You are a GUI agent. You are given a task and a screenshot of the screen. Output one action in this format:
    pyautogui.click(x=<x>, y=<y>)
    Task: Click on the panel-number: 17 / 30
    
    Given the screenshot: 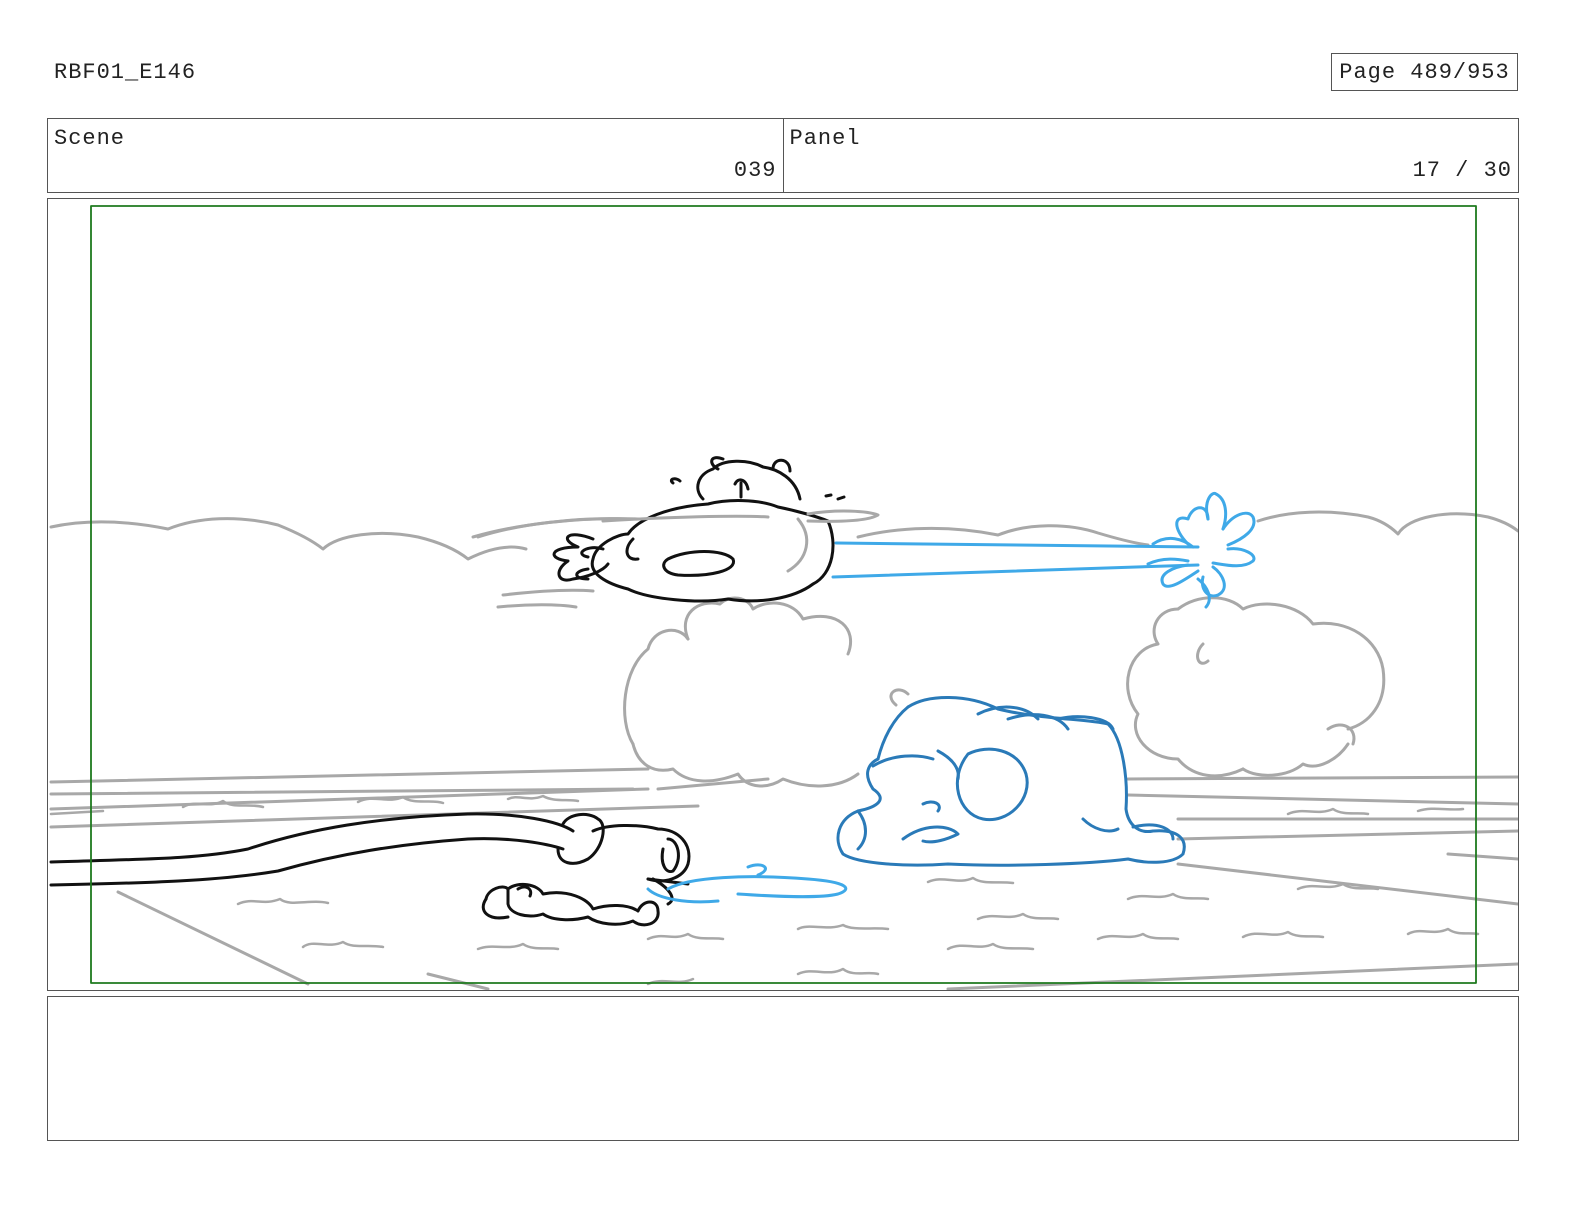 What is the action you would take?
    pyautogui.click(x=1462, y=170)
    